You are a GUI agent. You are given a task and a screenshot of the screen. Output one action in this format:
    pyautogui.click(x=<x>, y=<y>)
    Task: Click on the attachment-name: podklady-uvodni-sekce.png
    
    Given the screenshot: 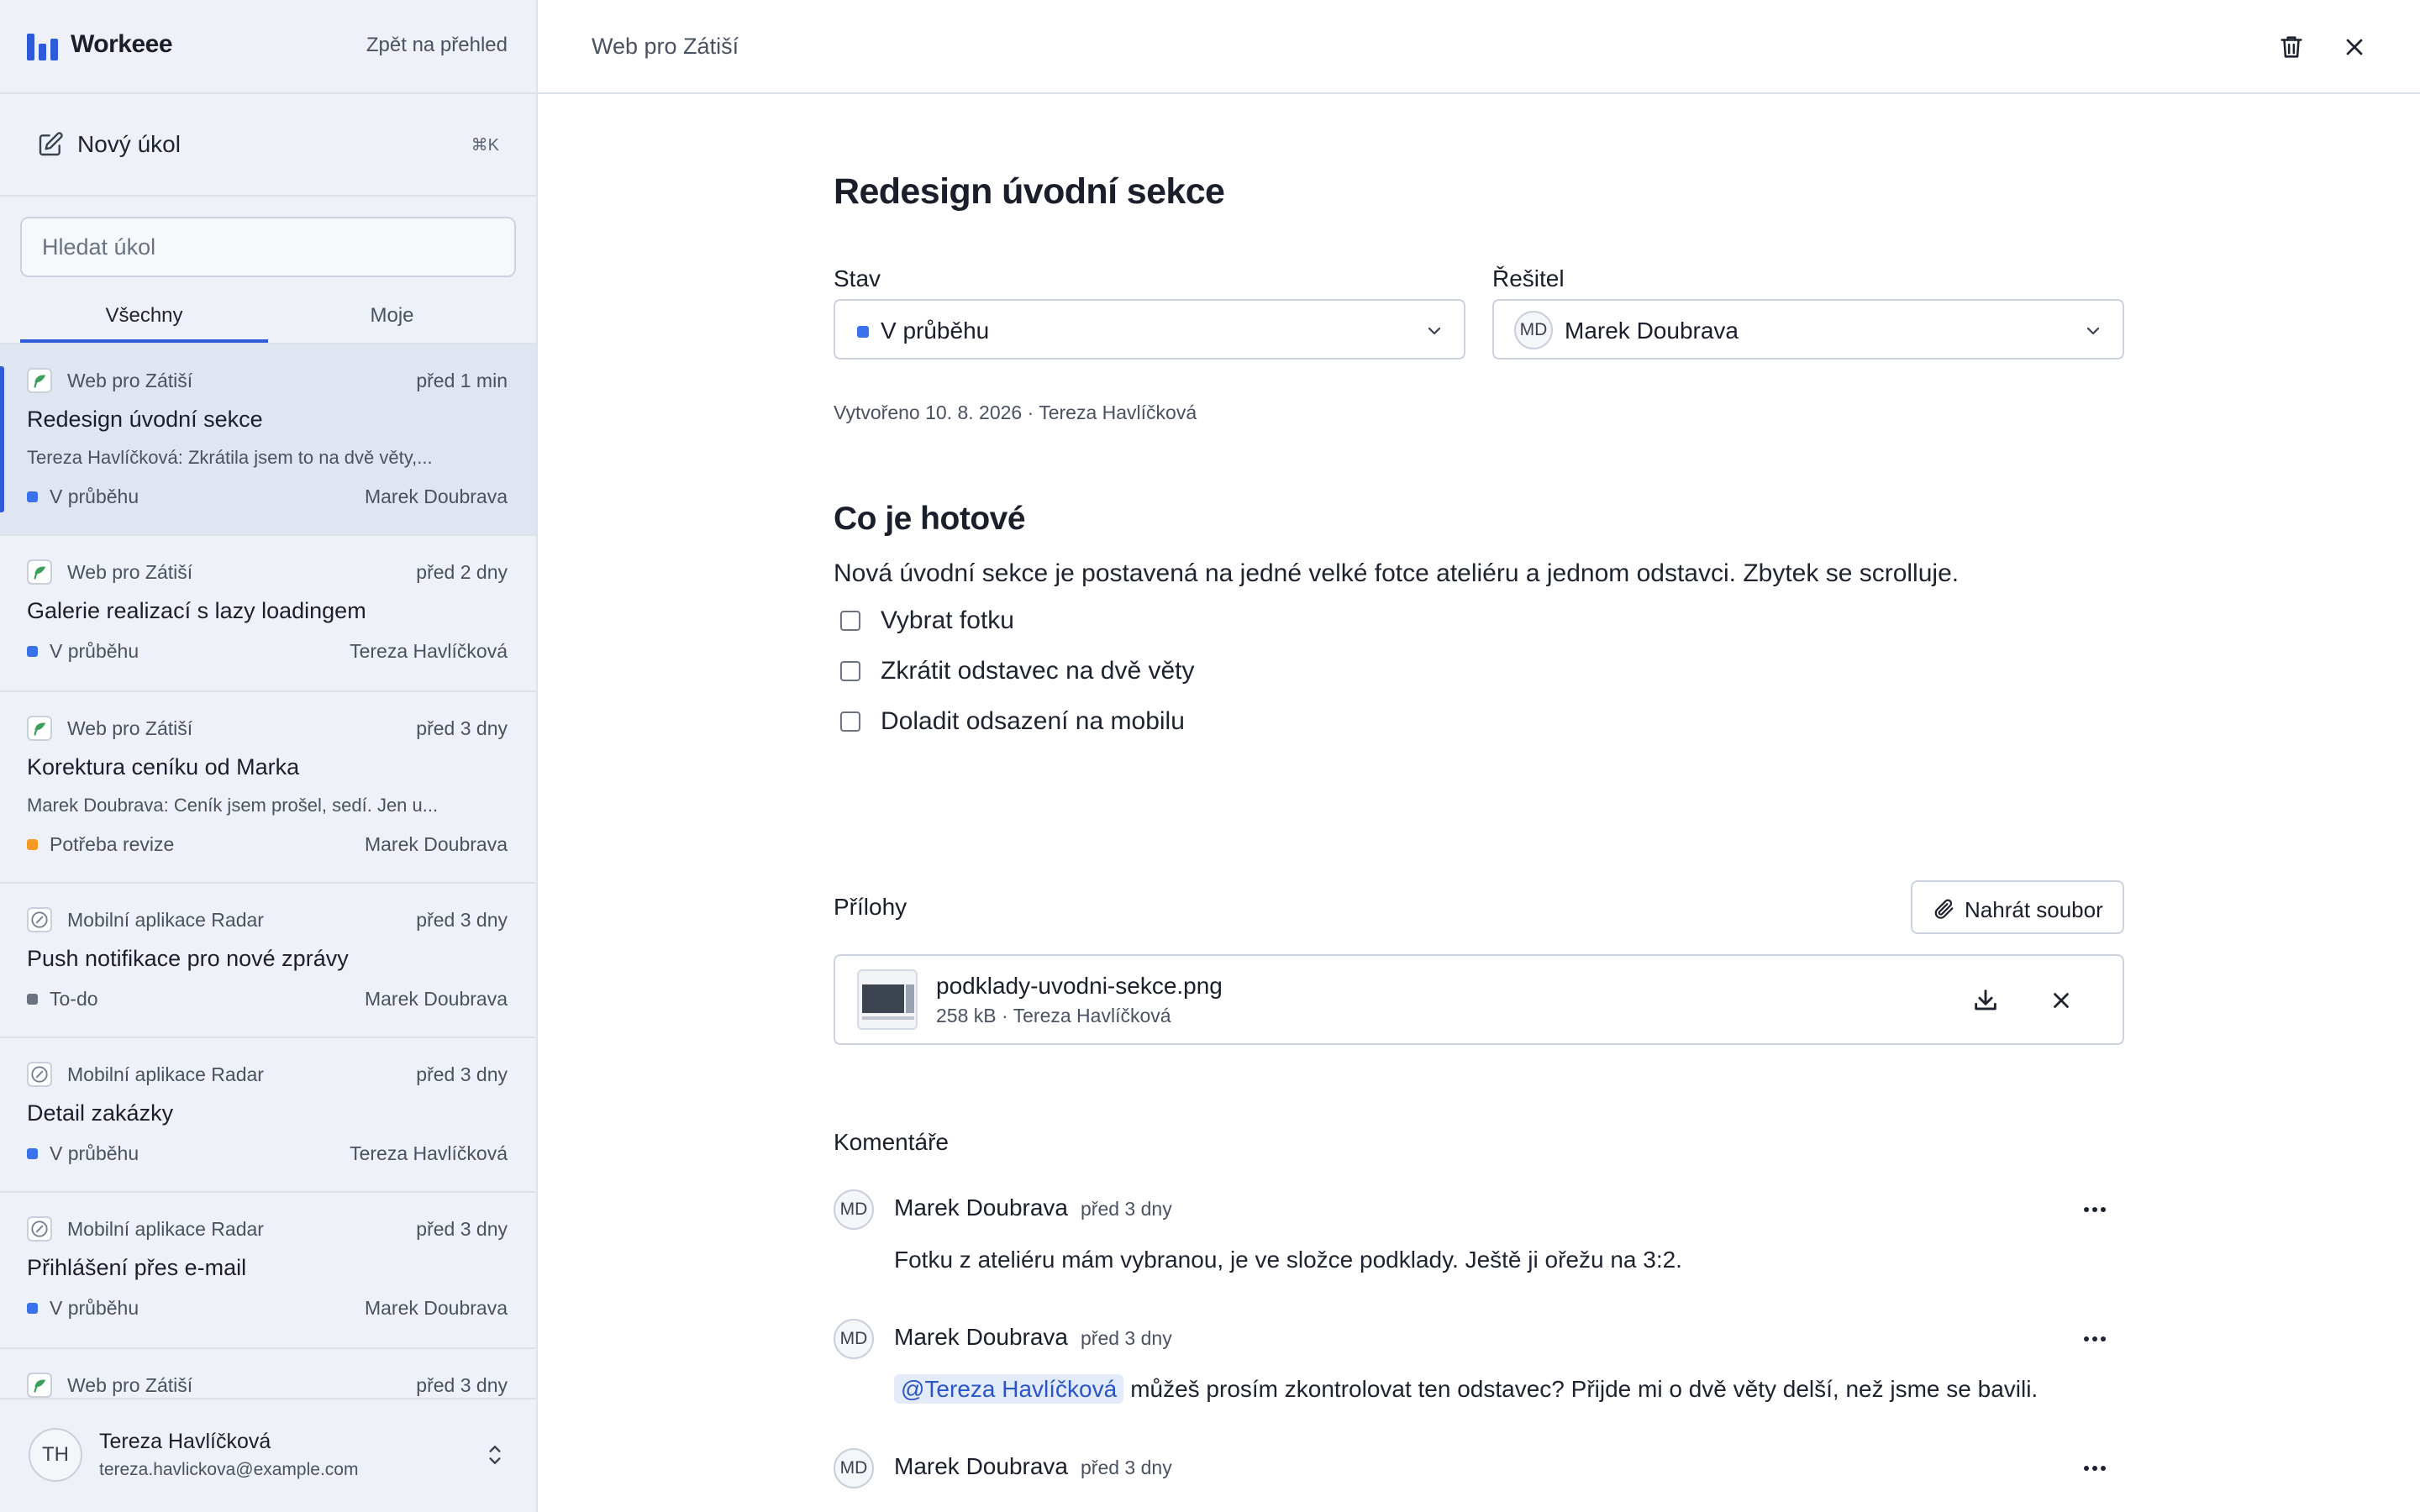 What is the action you would take?
    pyautogui.click(x=1079, y=986)
    